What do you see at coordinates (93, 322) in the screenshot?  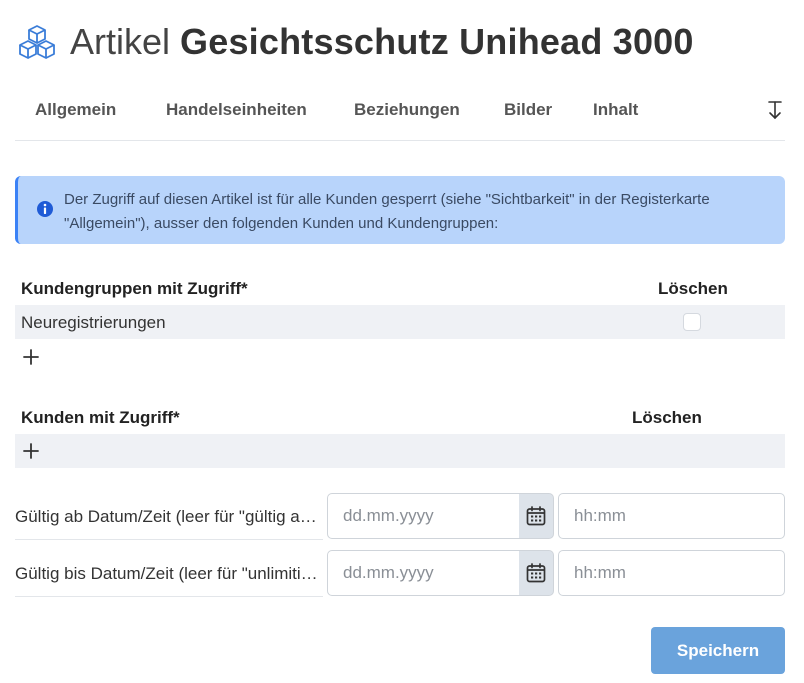 I see `customer-group-name: Neuregistrierungen` at bounding box center [93, 322].